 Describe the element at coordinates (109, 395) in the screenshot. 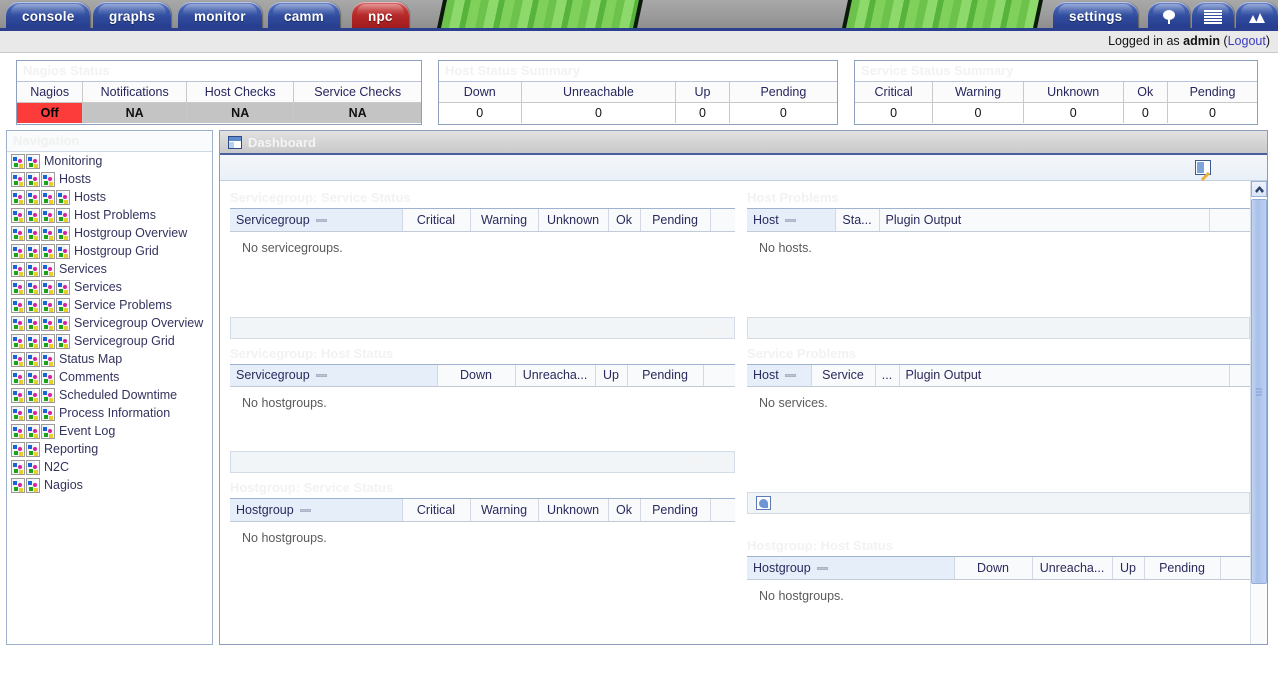

I see `sidebar-item-scheduled-downtime: Scheduled Downtime` at that location.